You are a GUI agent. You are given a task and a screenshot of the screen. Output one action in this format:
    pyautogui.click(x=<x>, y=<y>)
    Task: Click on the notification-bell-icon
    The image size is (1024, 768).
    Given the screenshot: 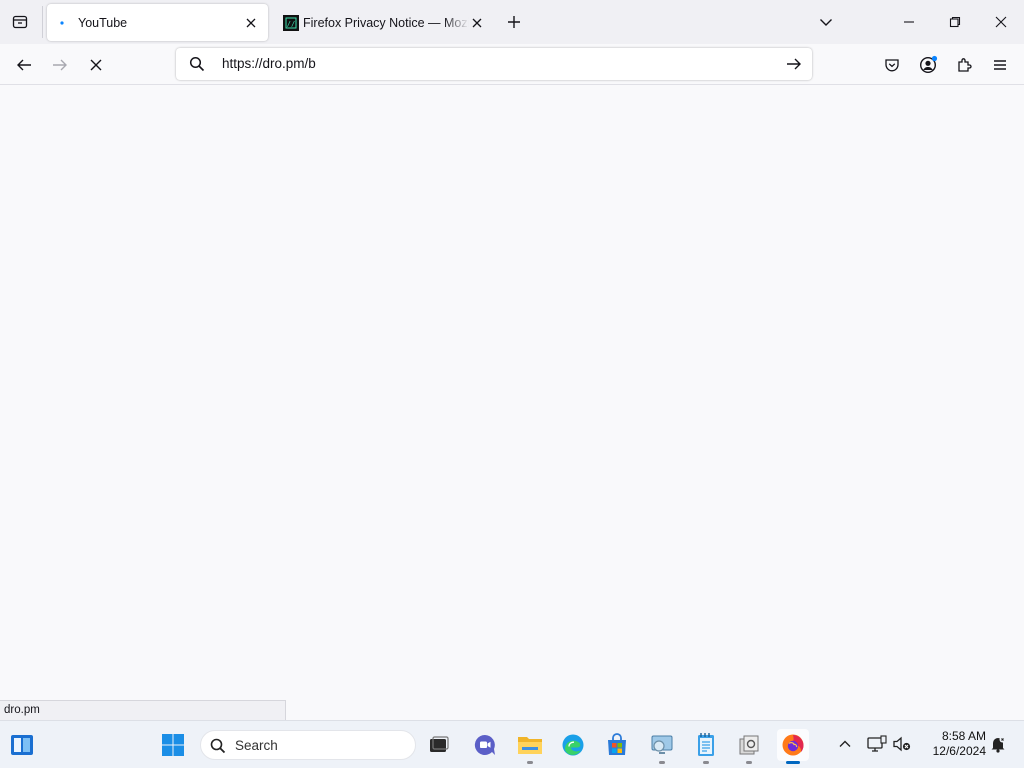 What is the action you would take?
    pyautogui.click(x=998, y=744)
    